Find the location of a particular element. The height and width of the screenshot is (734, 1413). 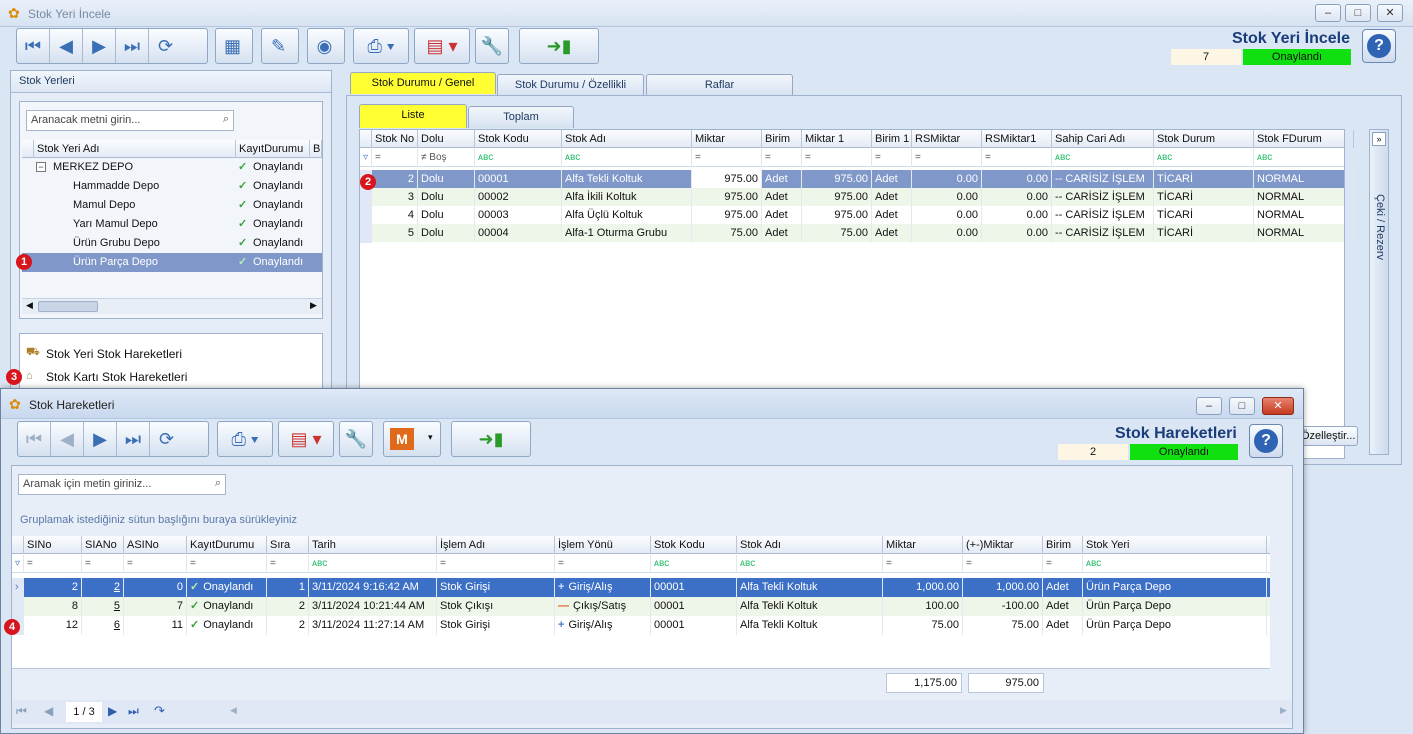

scroll-left-icon: ◀ is located at coordinates (29, 305).